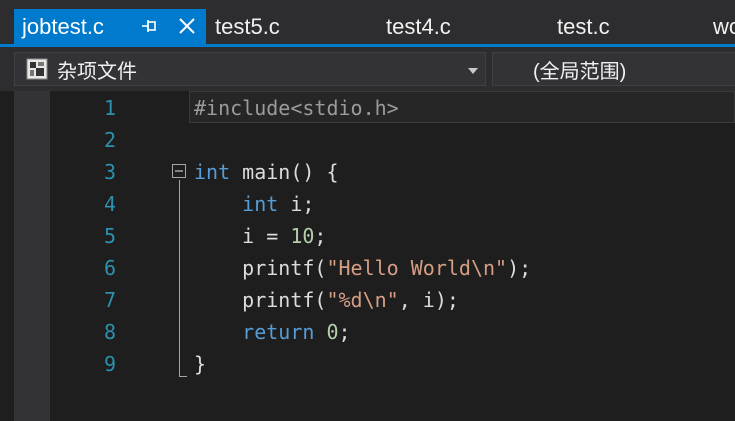 The height and width of the screenshot is (421, 735). I want to click on project-scope-dropdown: 杂项文件, so click(250, 69).